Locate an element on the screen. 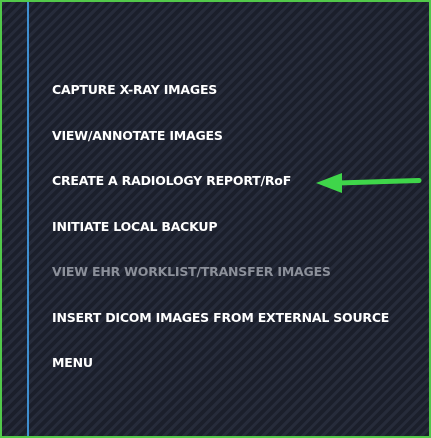  menu-item-insert-dicom-images: INSERT DICOM IMAGES FROM EXTERNAL SOURCE is located at coordinates (220, 331).